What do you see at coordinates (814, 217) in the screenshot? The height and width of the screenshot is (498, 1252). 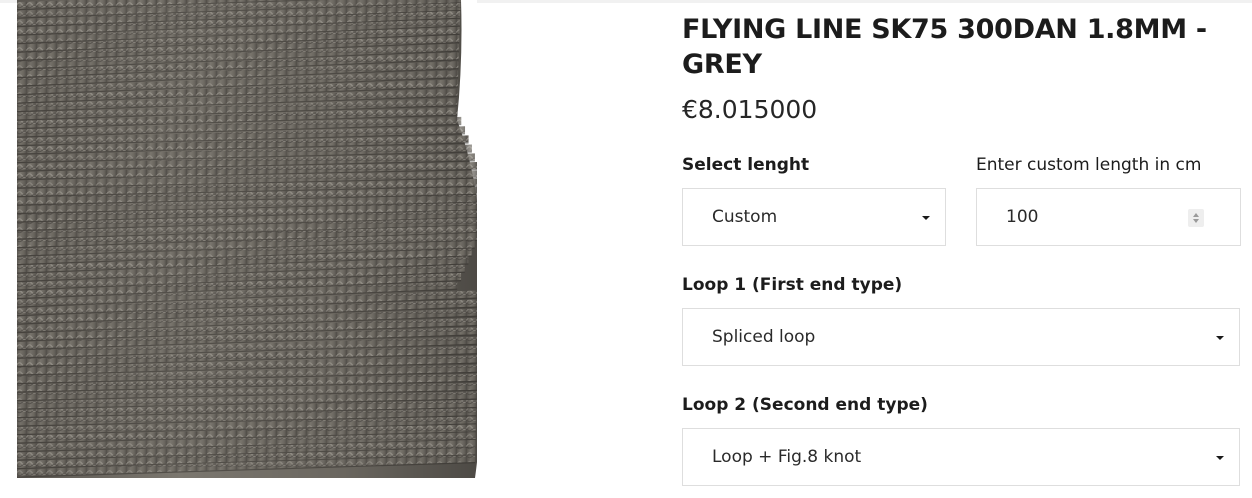 I see `length-select: Custom` at bounding box center [814, 217].